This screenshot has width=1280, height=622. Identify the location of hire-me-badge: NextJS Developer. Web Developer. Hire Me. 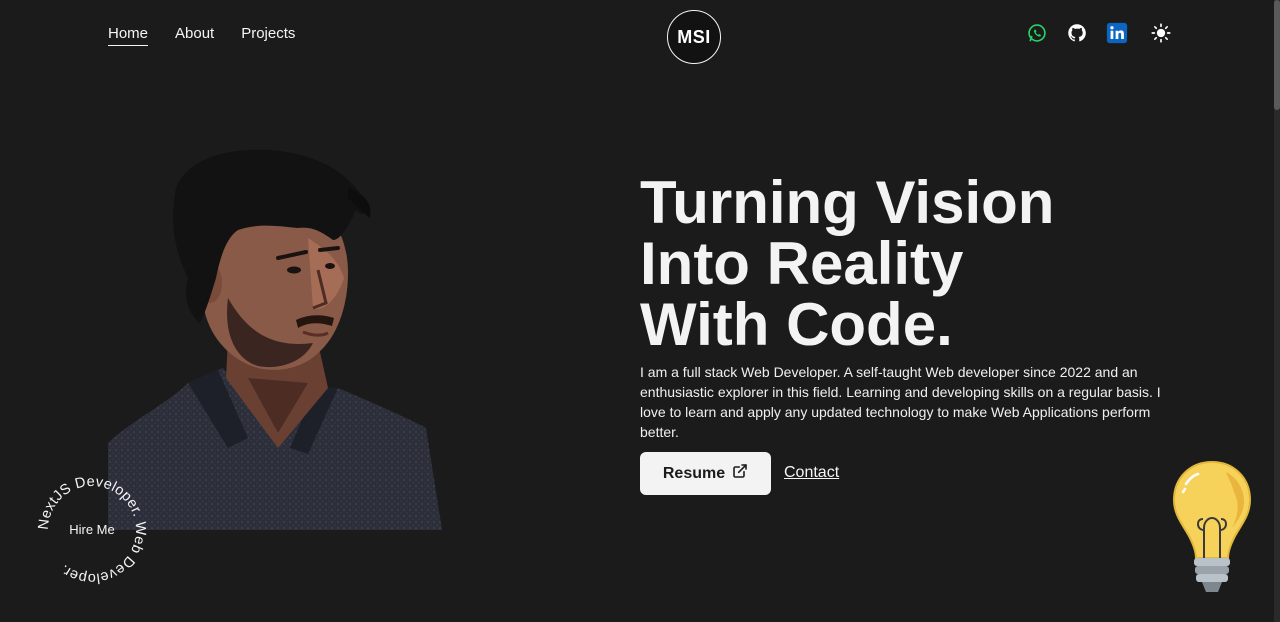
(92, 530).